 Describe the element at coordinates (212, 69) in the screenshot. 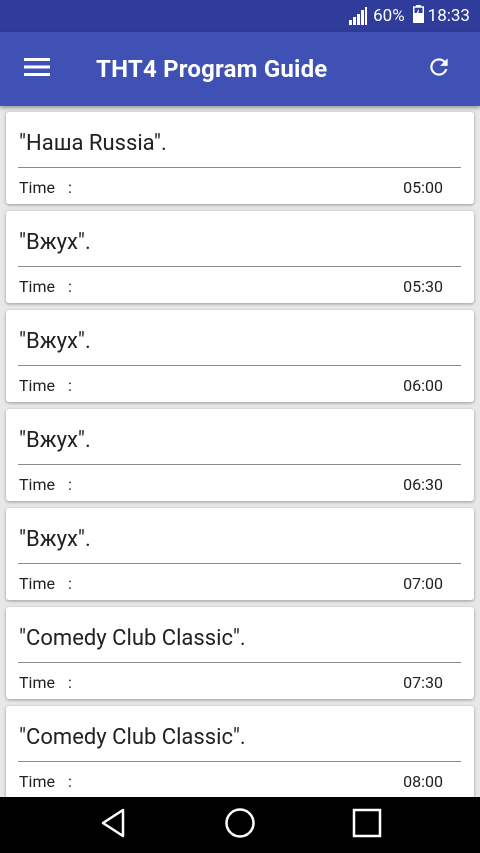

I see `app-title: THT4 Program Guide` at that location.